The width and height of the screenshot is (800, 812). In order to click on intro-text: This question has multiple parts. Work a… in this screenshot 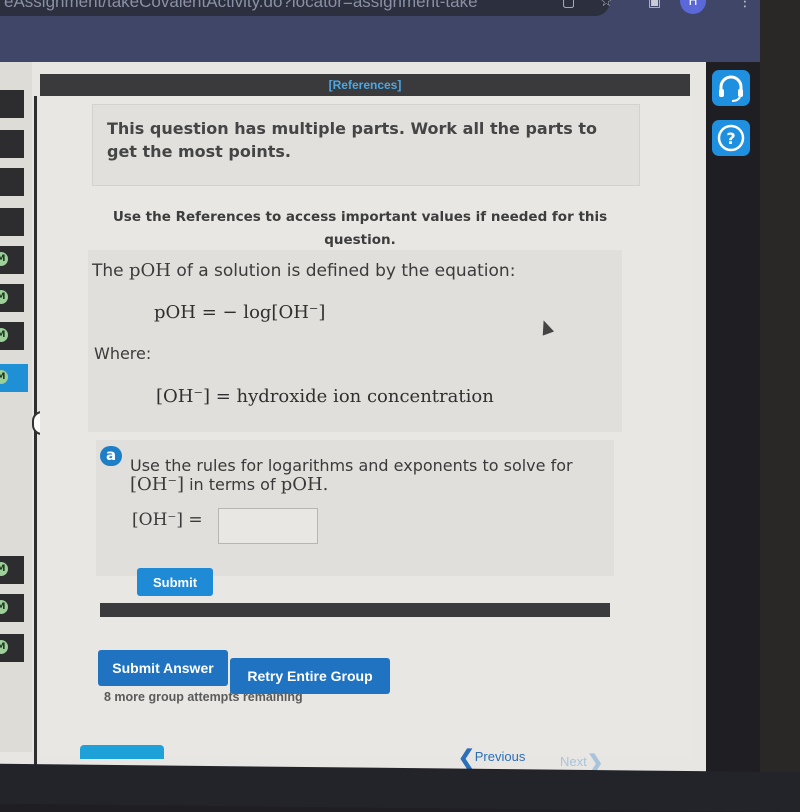, I will do `click(352, 140)`.